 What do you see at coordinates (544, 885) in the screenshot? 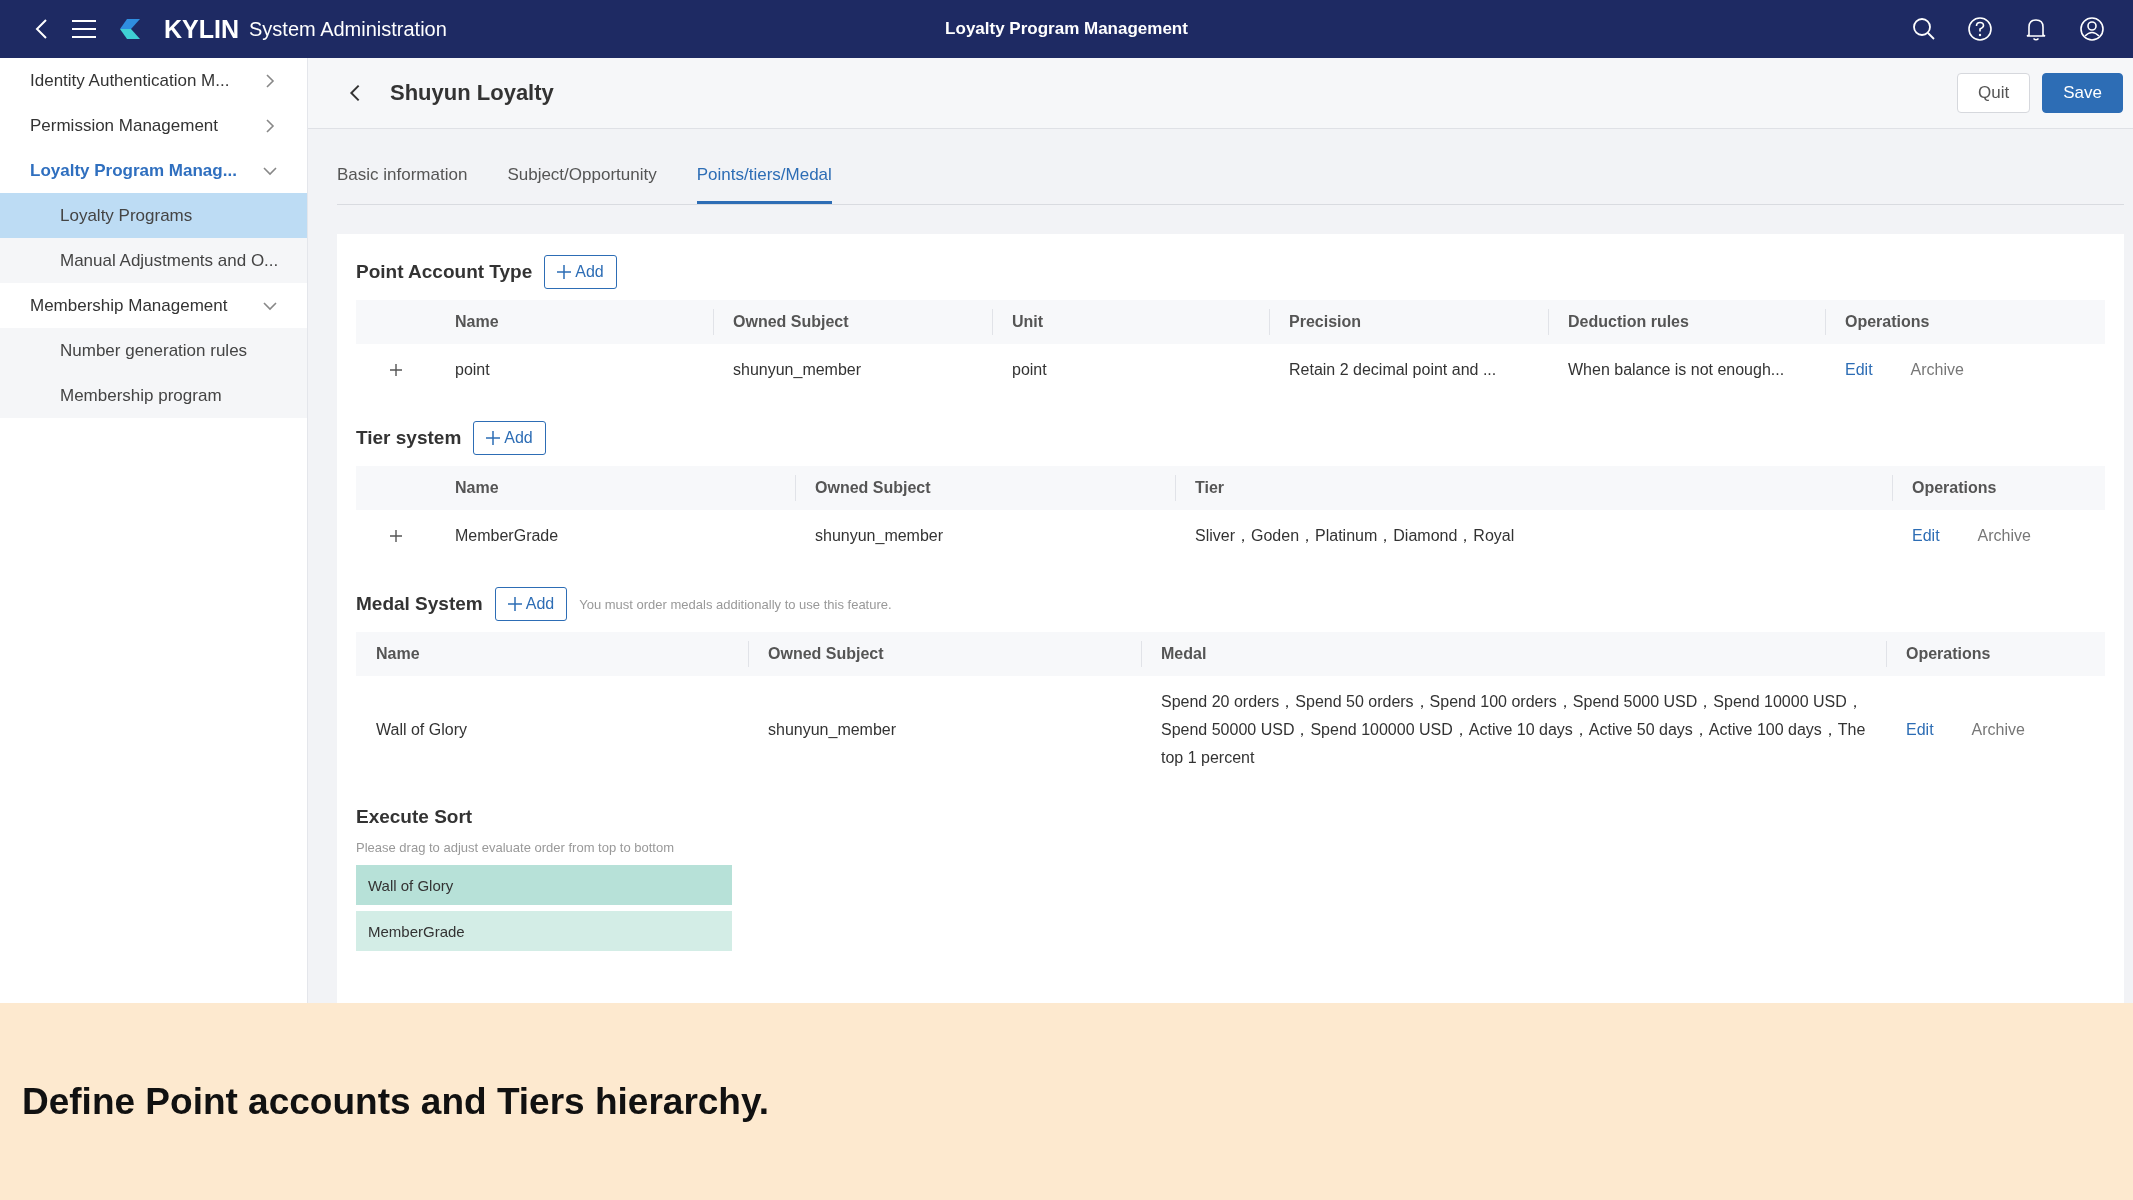
I see `sort-item: Wall of Glory` at bounding box center [544, 885].